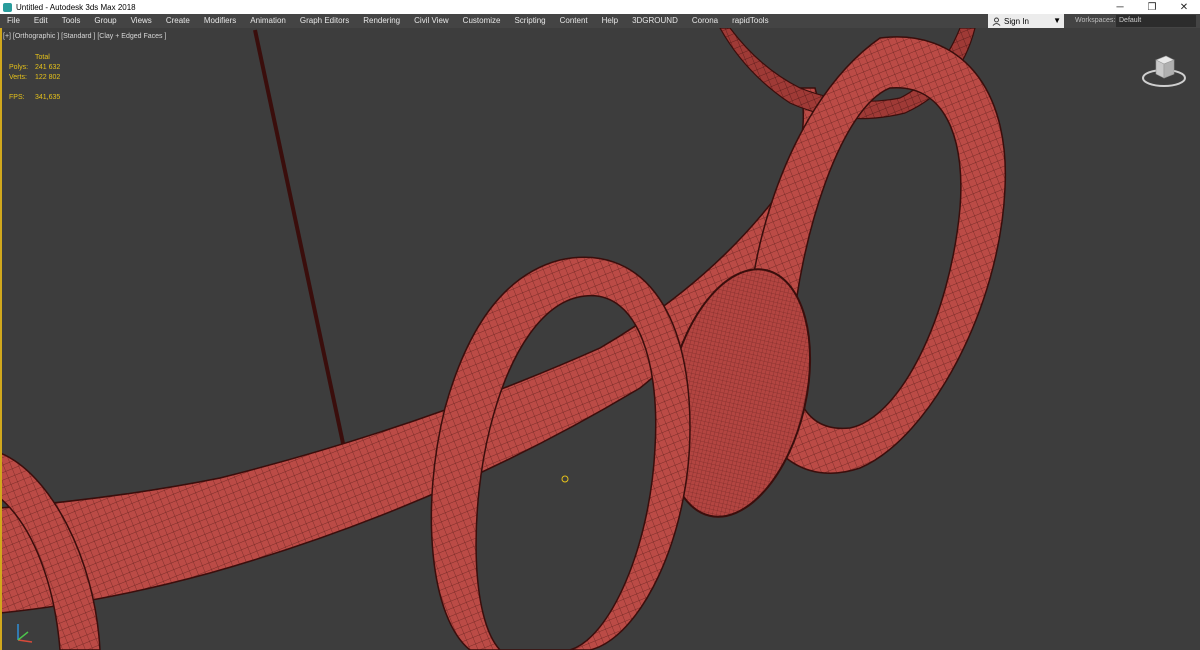 This screenshot has width=1200, height=650. Describe the element at coordinates (220, 21) in the screenshot. I see `menu-modifiers: Modifiers` at that location.